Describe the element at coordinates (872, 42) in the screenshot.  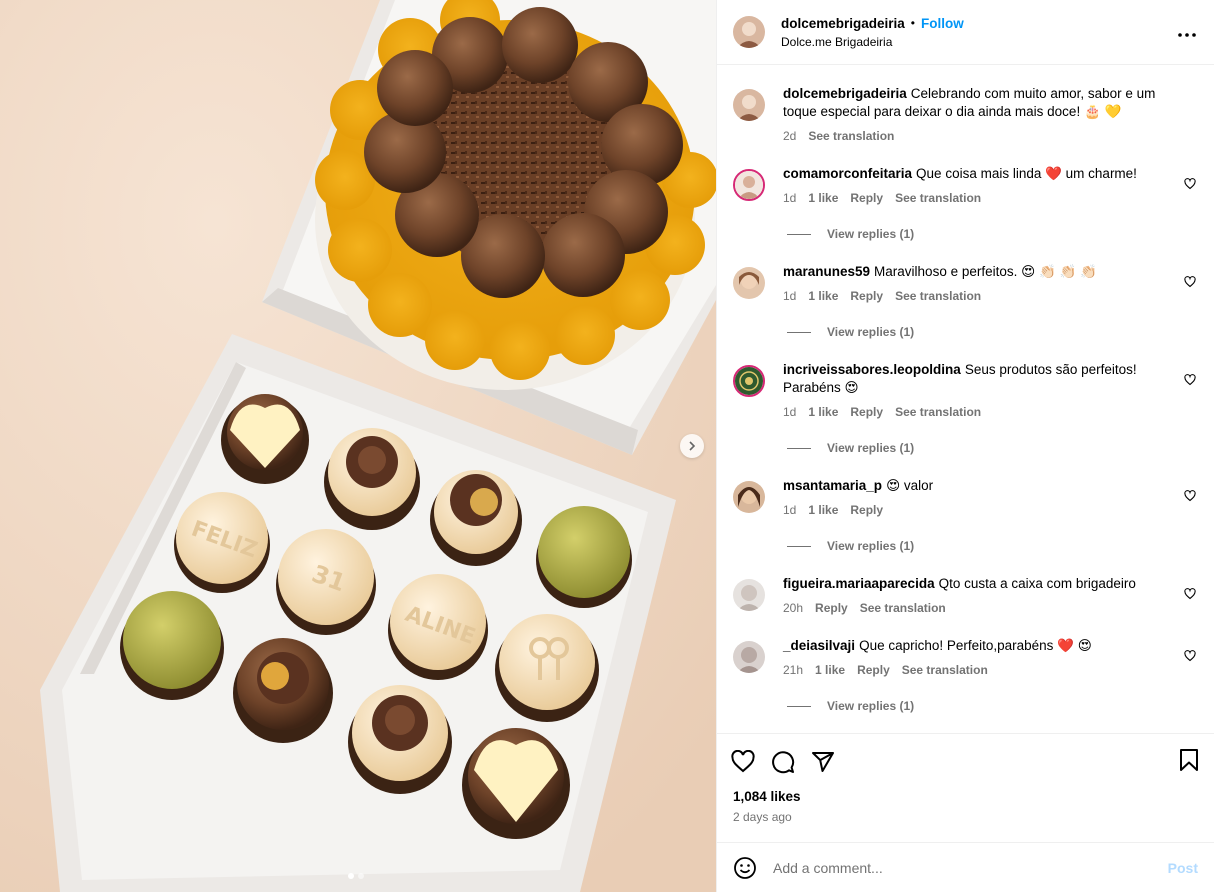
I see `author-subtitle: Dolce.me Brigadeiria` at that location.